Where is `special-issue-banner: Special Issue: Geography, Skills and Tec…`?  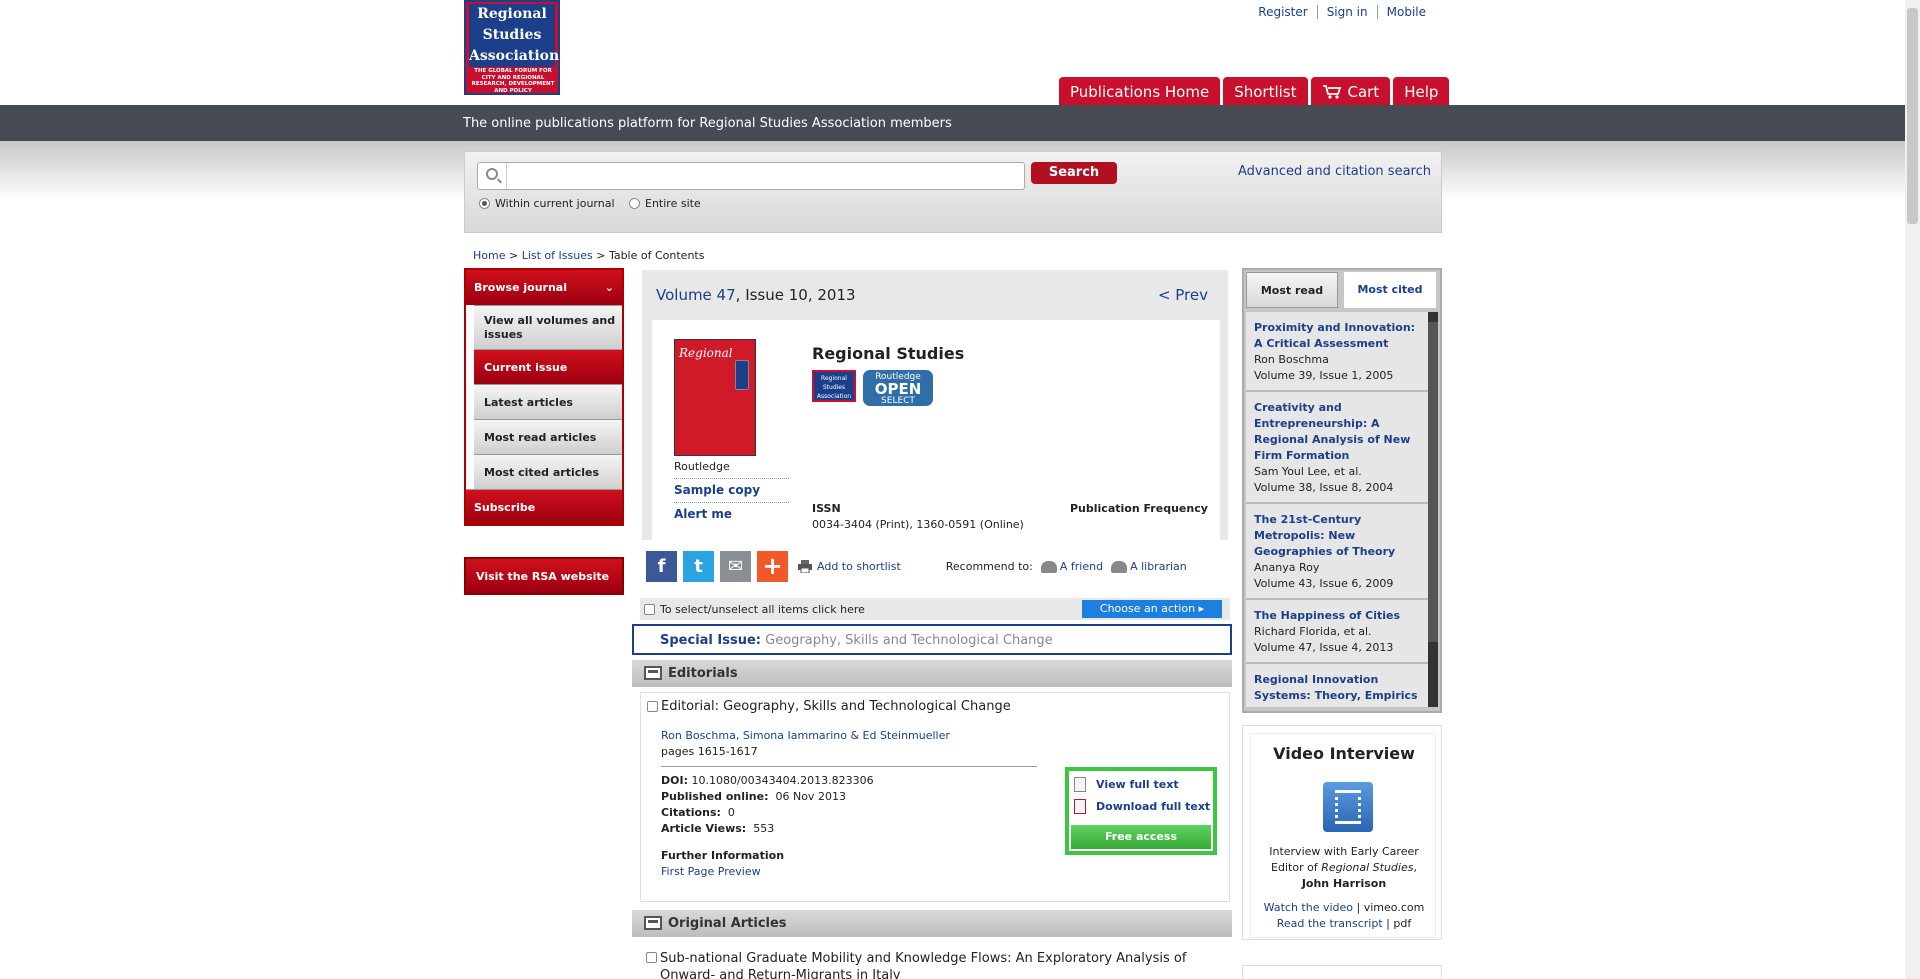 special-issue-banner: Special Issue: Geography, Skills and Tec… is located at coordinates (932, 639).